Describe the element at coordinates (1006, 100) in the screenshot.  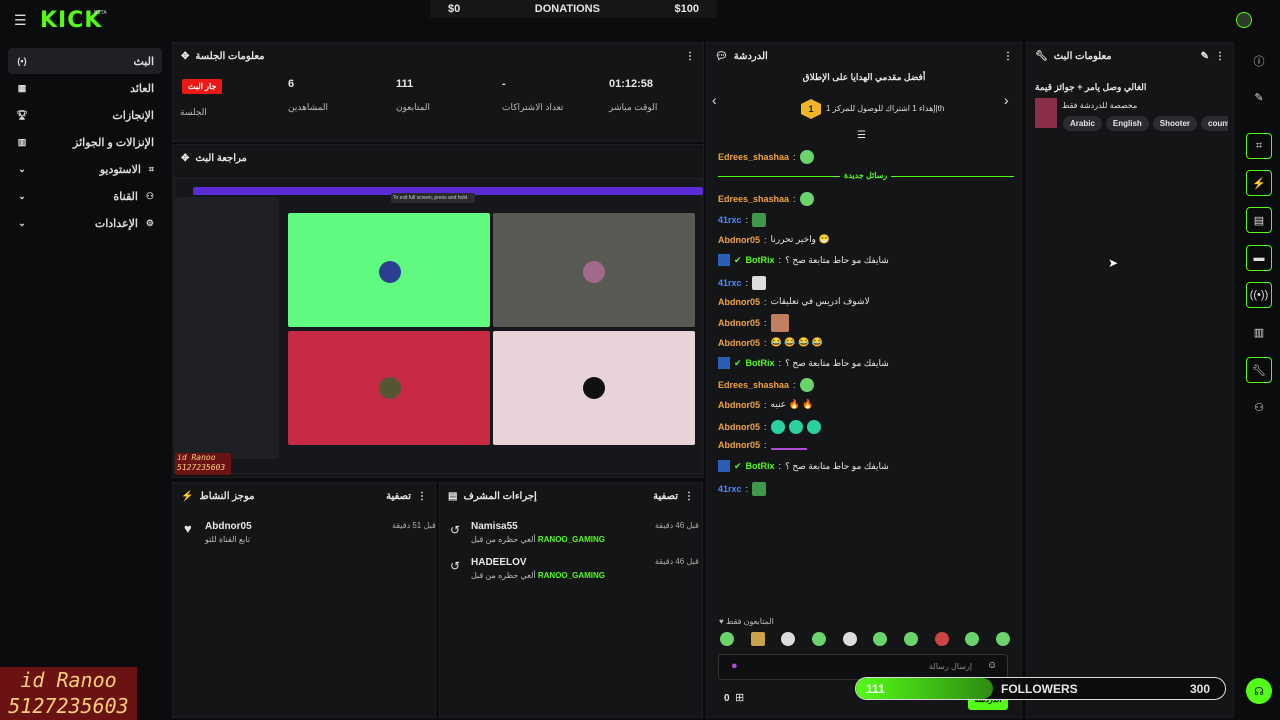
I see `next-arrow-icon: ›` at that location.